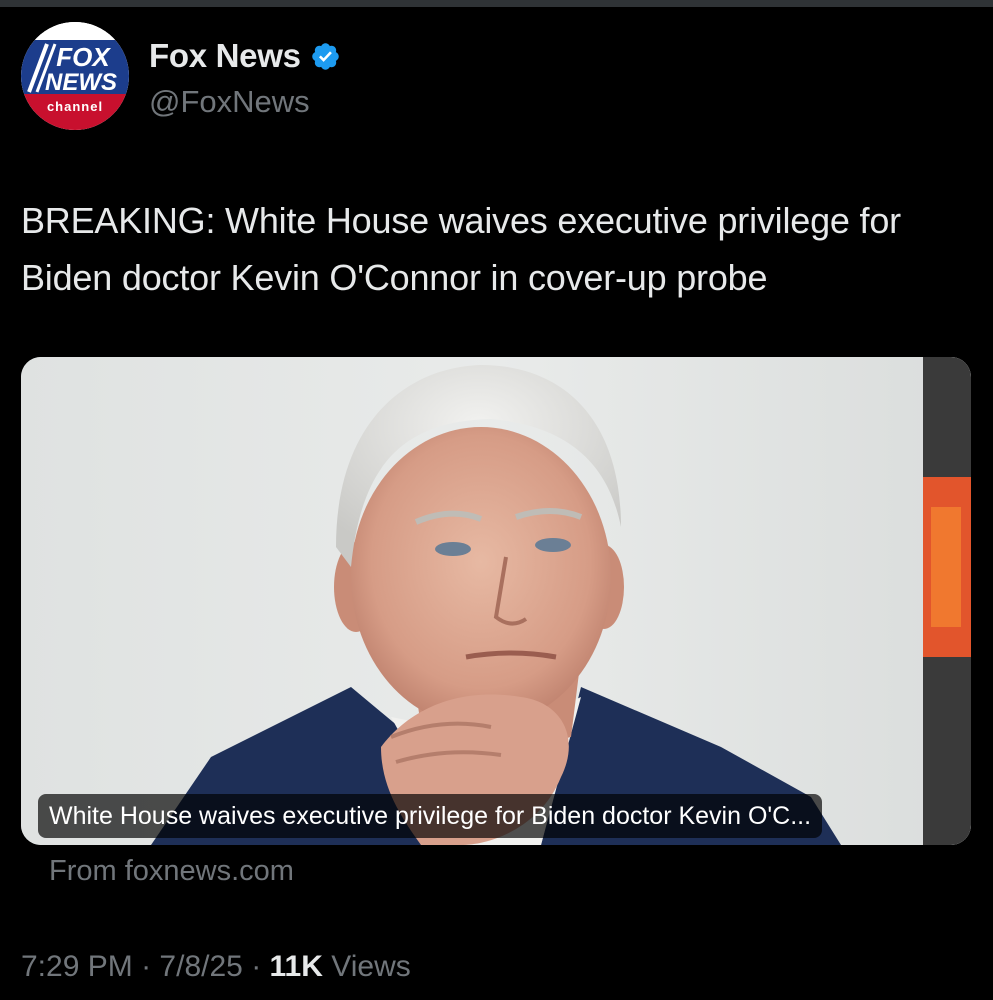 The height and width of the screenshot is (1000, 993). What do you see at coordinates (75, 106) in the screenshot?
I see `logo-text-channel: channel` at bounding box center [75, 106].